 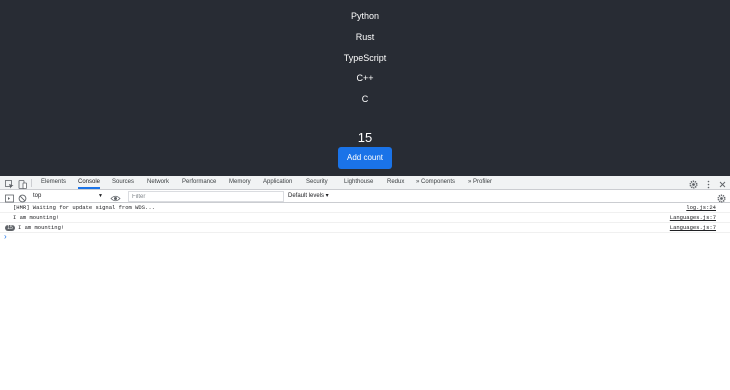 I want to click on tab-performance: Performance, so click(x=199, y=182).